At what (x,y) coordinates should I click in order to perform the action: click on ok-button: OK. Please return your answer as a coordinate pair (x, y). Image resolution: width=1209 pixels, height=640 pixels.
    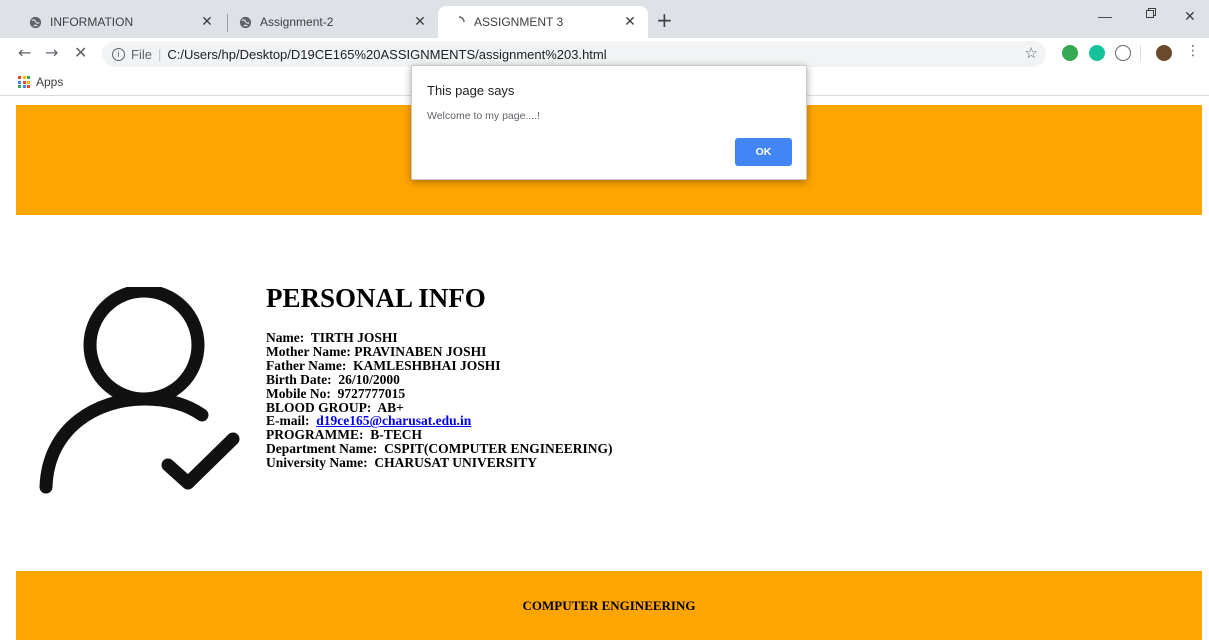
    Looking at the image, I should click on (763, 152).